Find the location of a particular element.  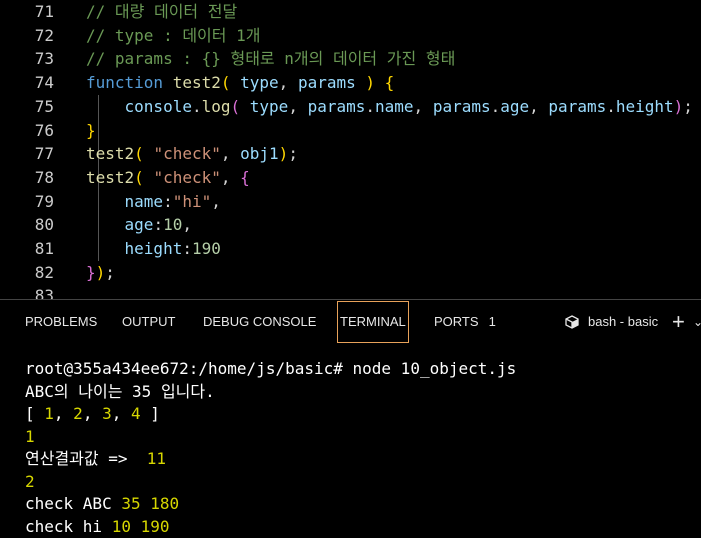

terminal-text: [ is located at coordinates (35, 413).